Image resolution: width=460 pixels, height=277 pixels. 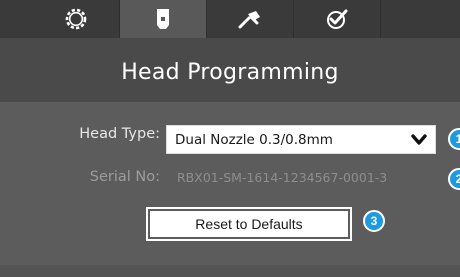 I want to click on gear-icon, so click(x=76, y=19).